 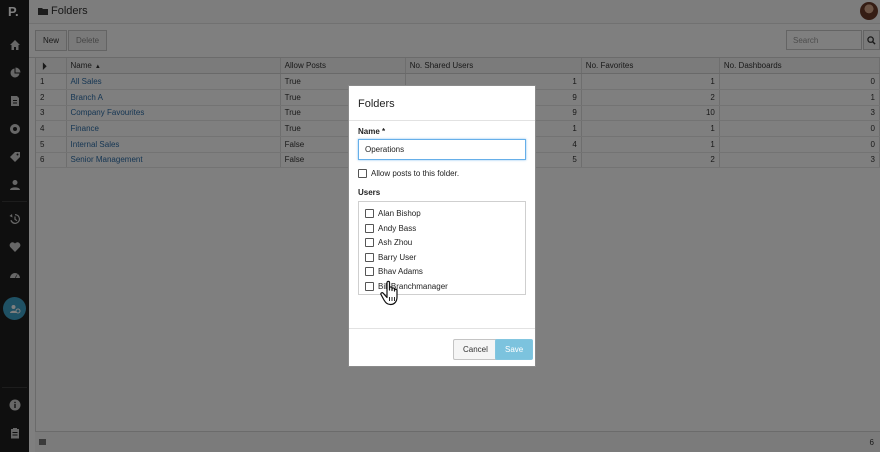 What do you see at coordinates (372, 131) in the screenshot?
I see `name-label: Name *` at bounding box center [372, 131].